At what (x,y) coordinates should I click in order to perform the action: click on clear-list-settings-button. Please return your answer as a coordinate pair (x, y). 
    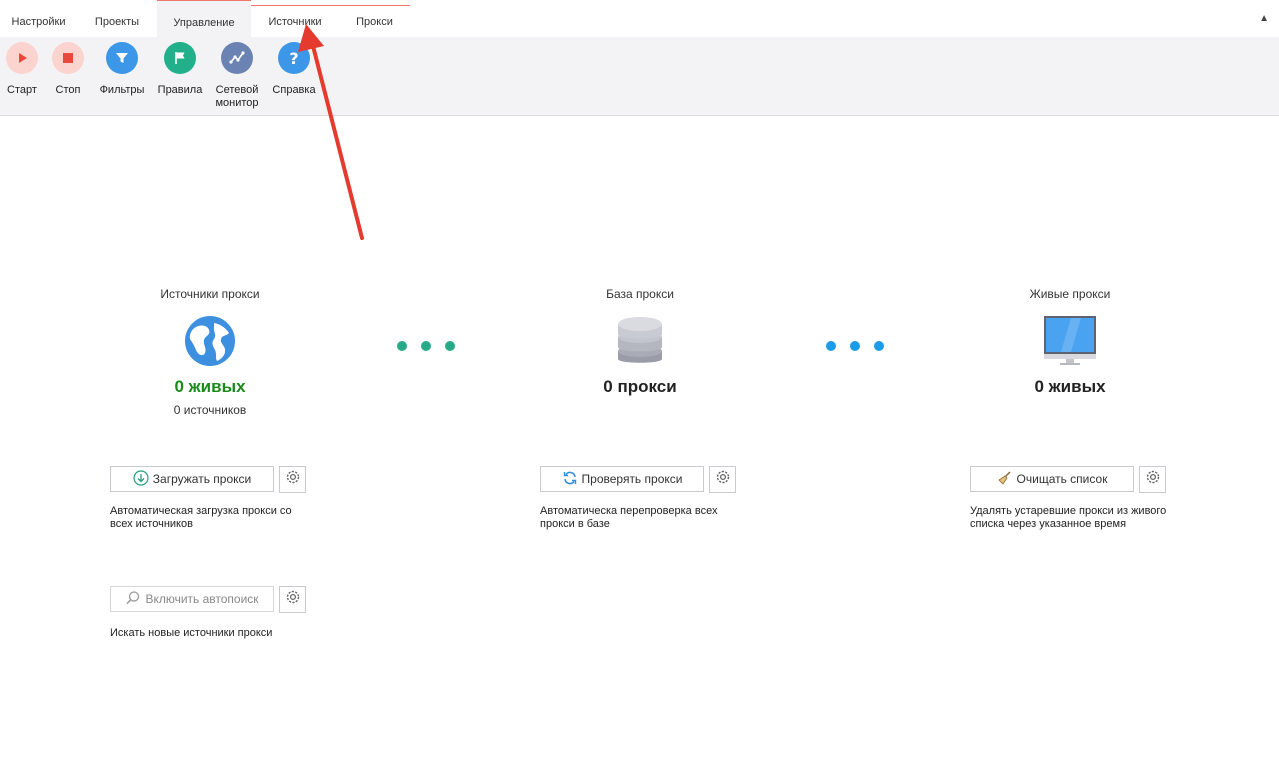
    Looking at the image, I should click on (1152, 479).